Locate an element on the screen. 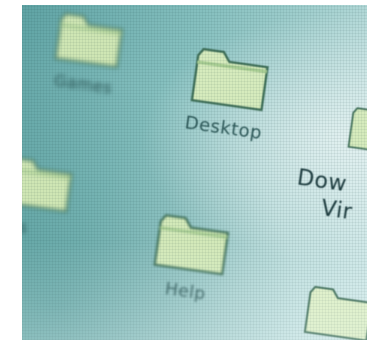 The width and height of the screenshot is (379, 350). desktop-icon-games: Games is located at coordinates (87, 53).